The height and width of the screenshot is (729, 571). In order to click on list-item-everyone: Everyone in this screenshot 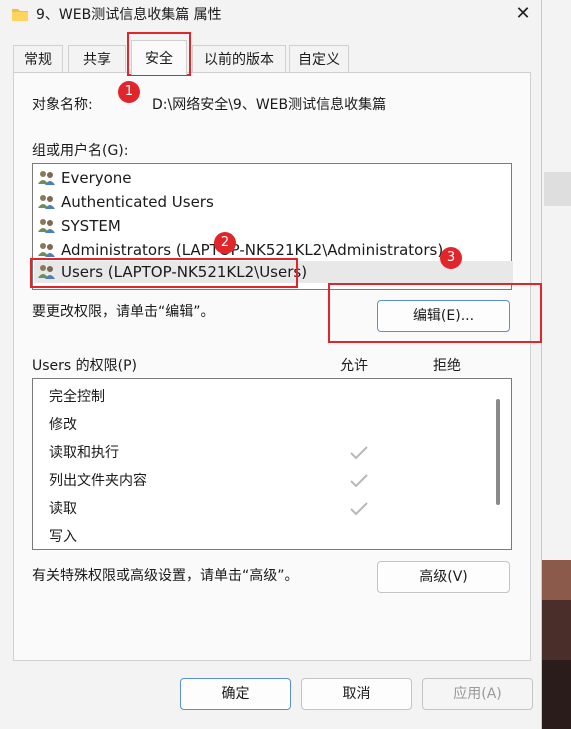, I will do `click(84, 178)`.